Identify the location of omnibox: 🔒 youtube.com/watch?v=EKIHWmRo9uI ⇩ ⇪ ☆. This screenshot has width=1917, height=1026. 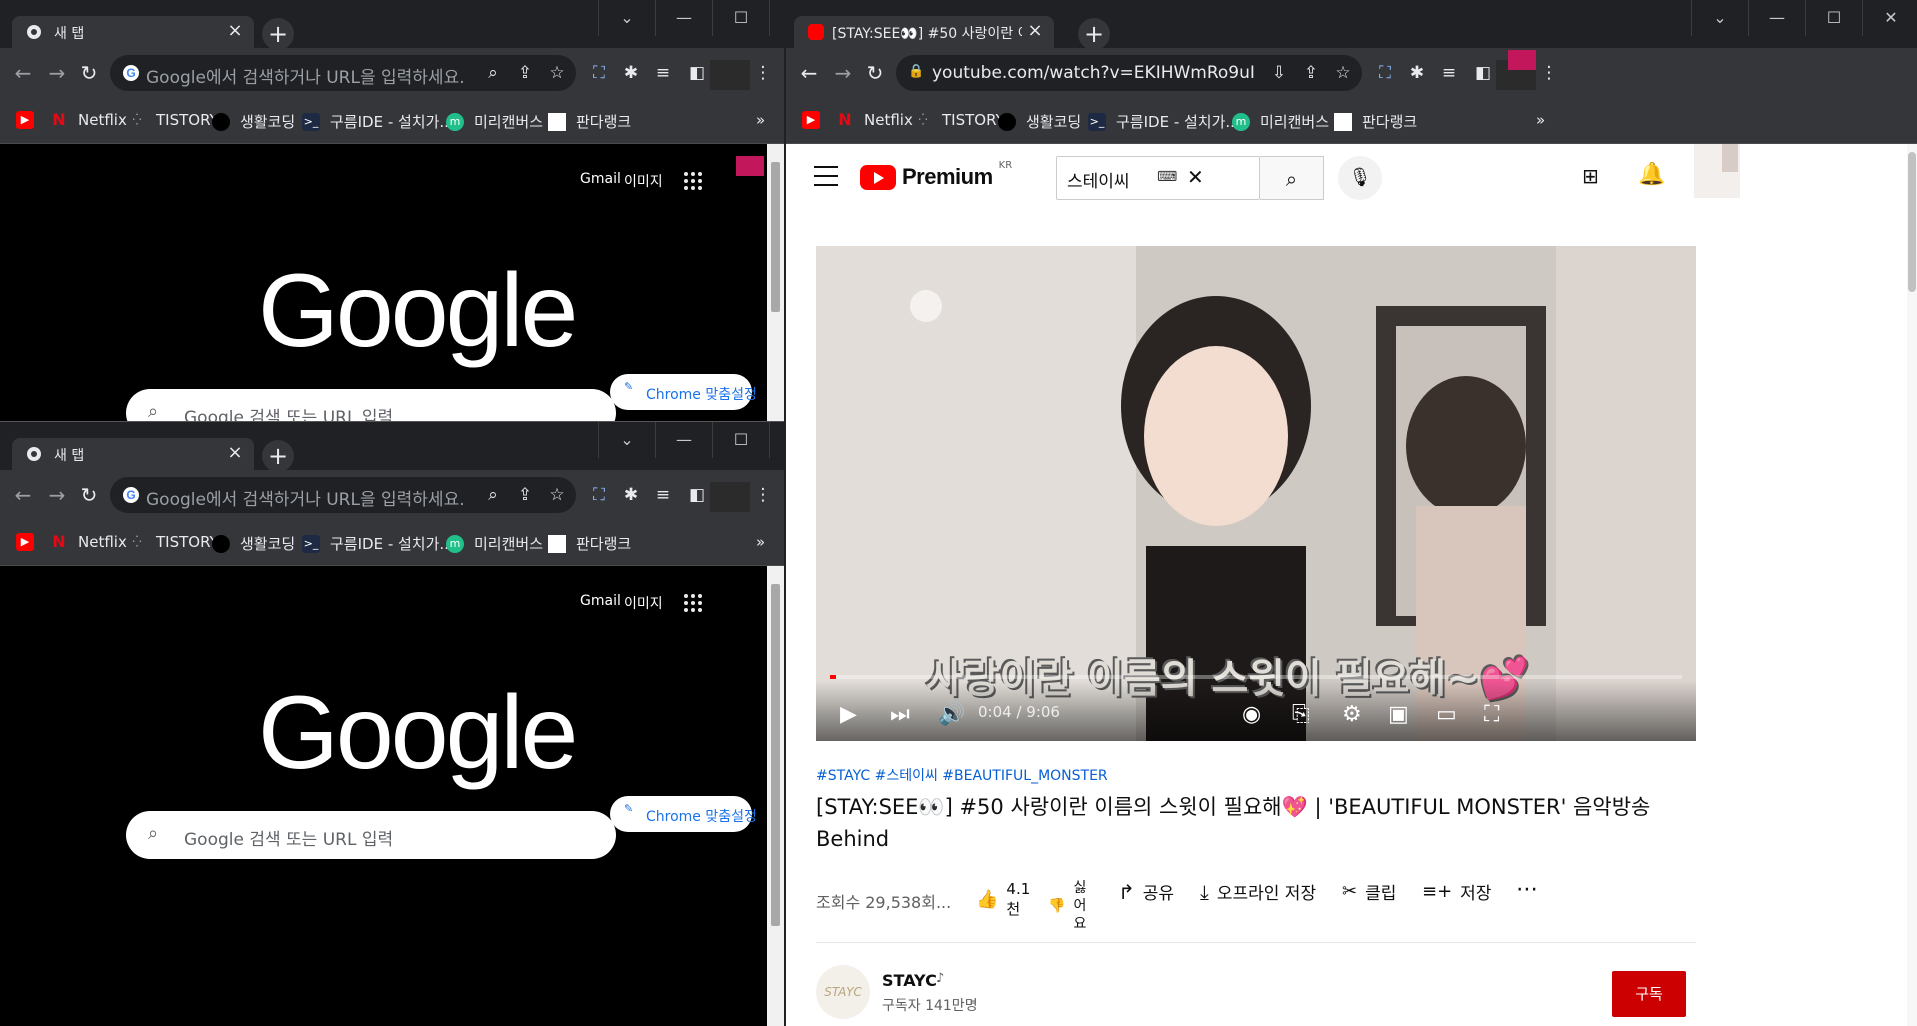
(1129, 73).